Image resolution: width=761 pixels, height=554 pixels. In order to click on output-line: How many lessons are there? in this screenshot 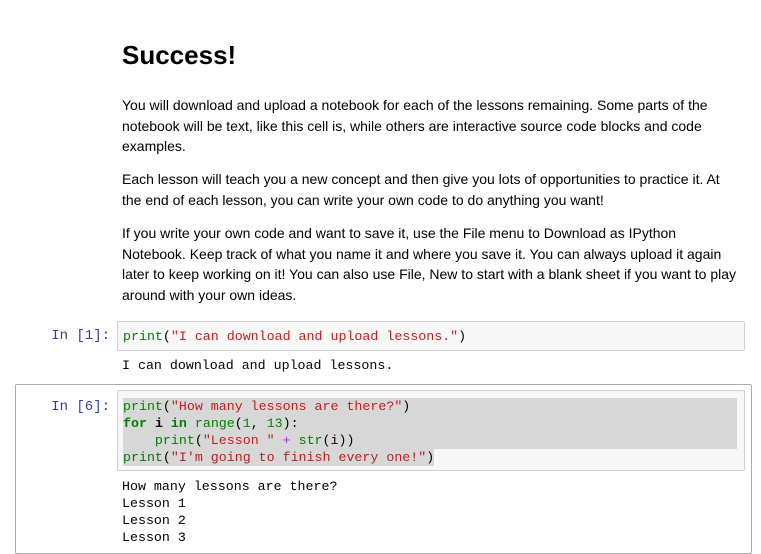, I will do `click(230, 486)`.